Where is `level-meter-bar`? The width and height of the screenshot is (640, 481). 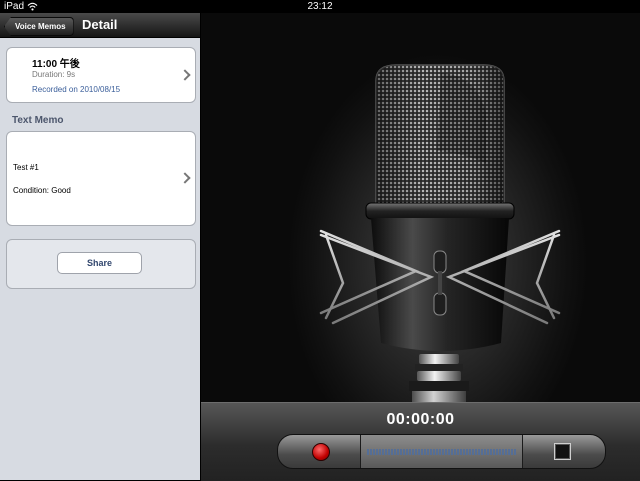 level-meter-bar is located at coordinates (442, 452).